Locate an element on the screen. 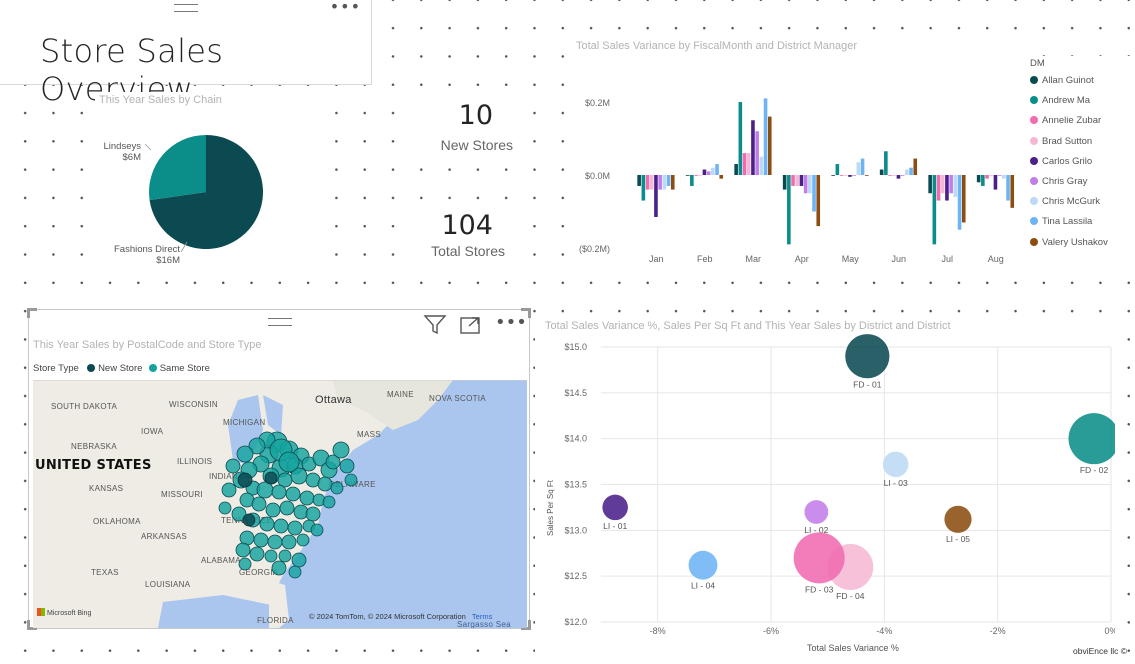  legend-item: Allan Guinot is located at coordinates (1062, 80).